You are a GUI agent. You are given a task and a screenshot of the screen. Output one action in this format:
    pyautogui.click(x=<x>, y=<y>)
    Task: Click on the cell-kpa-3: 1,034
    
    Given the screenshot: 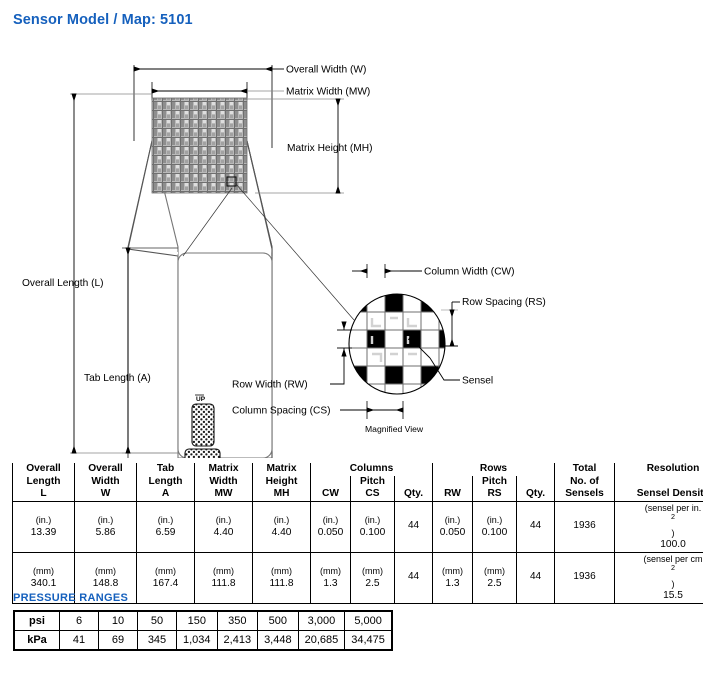 What is the action you would take?
    pyautogui.click(x=197, y=640)
    